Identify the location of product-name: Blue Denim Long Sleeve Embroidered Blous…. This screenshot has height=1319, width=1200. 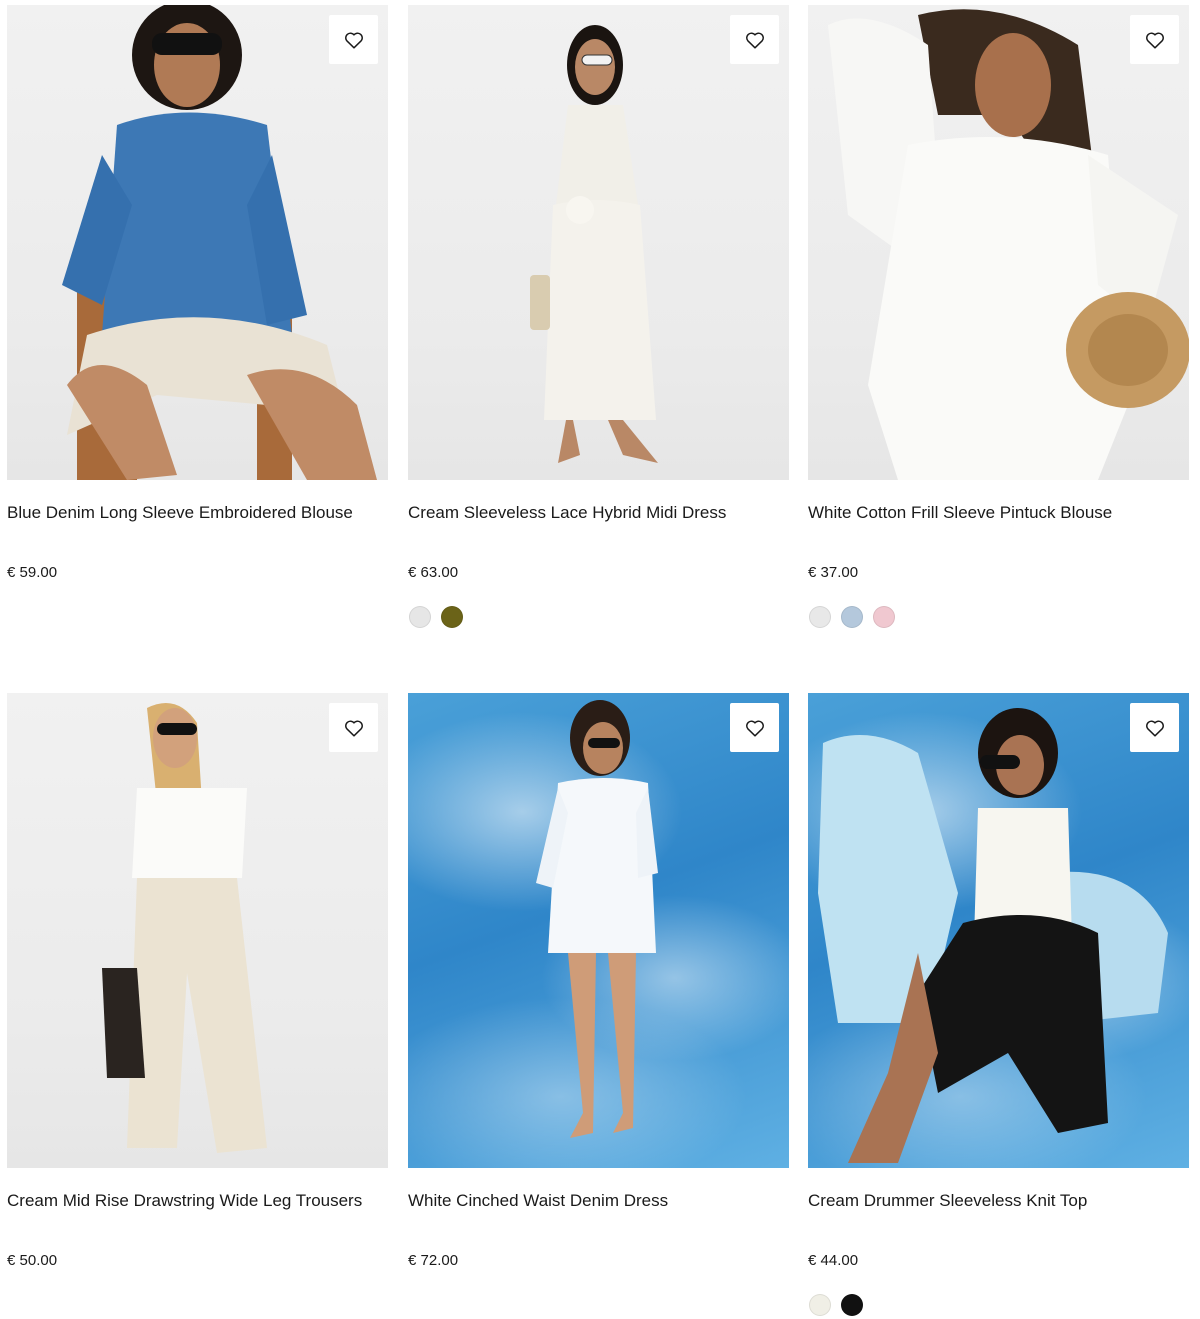
(197, 513).